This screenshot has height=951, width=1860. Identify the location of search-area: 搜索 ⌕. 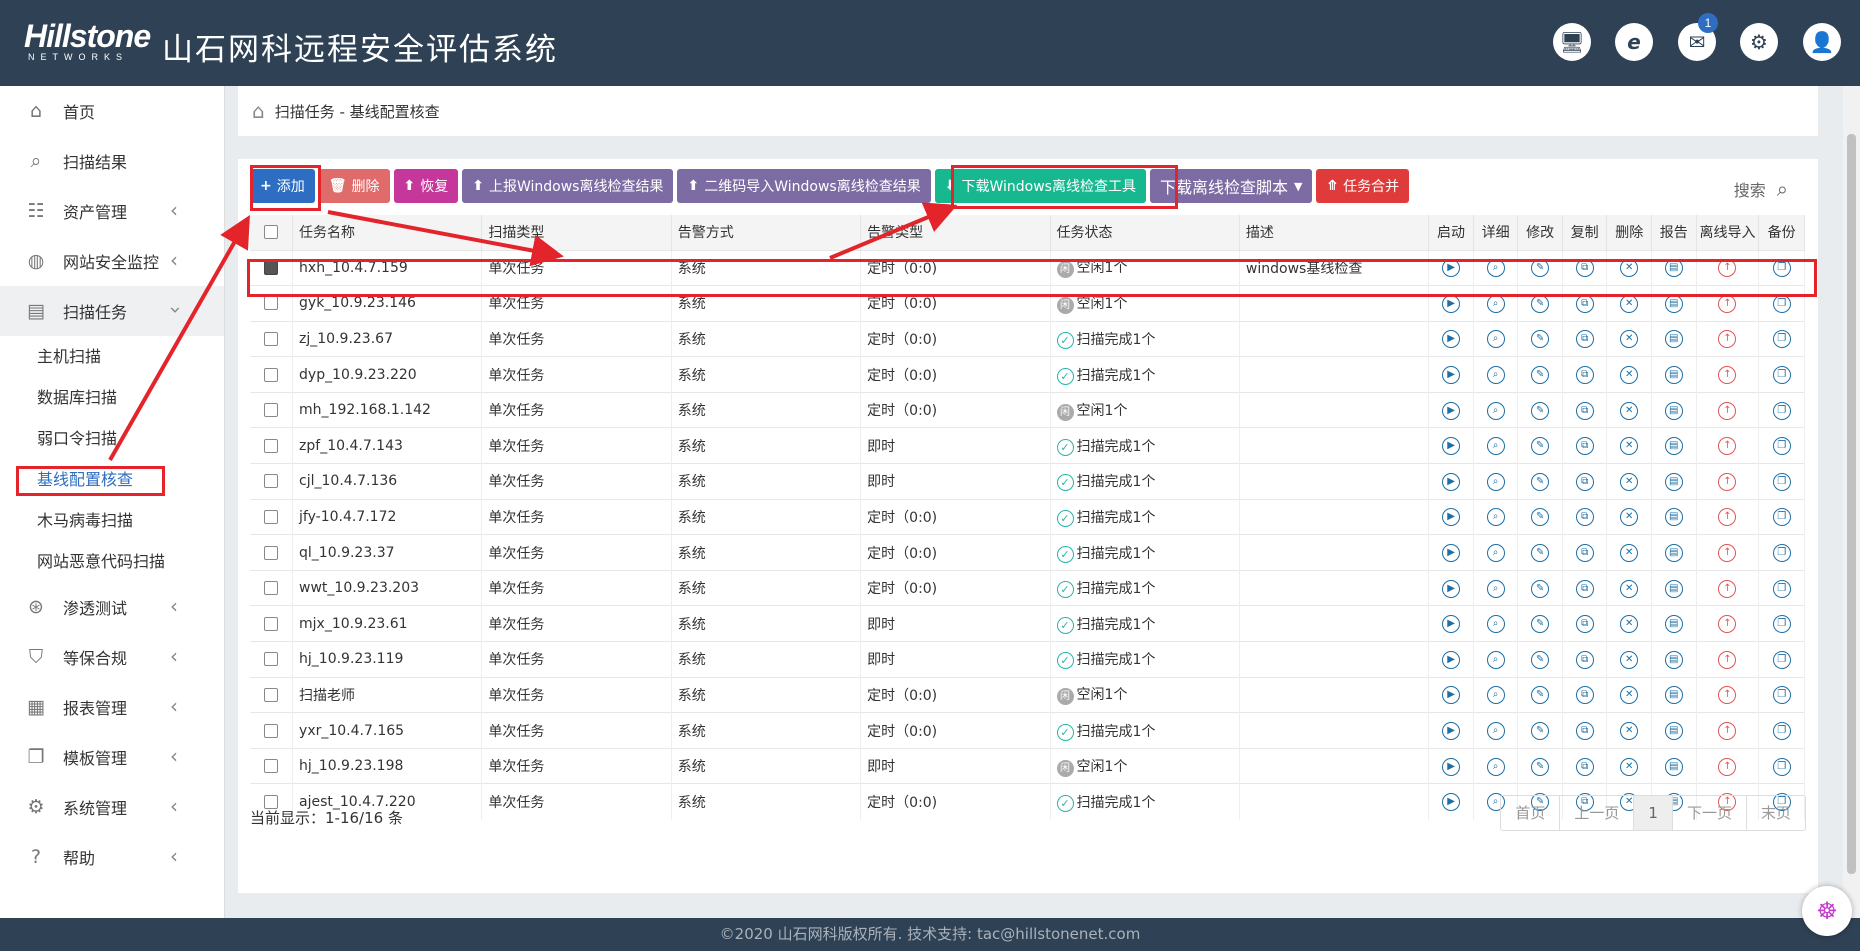
(1761, 189).